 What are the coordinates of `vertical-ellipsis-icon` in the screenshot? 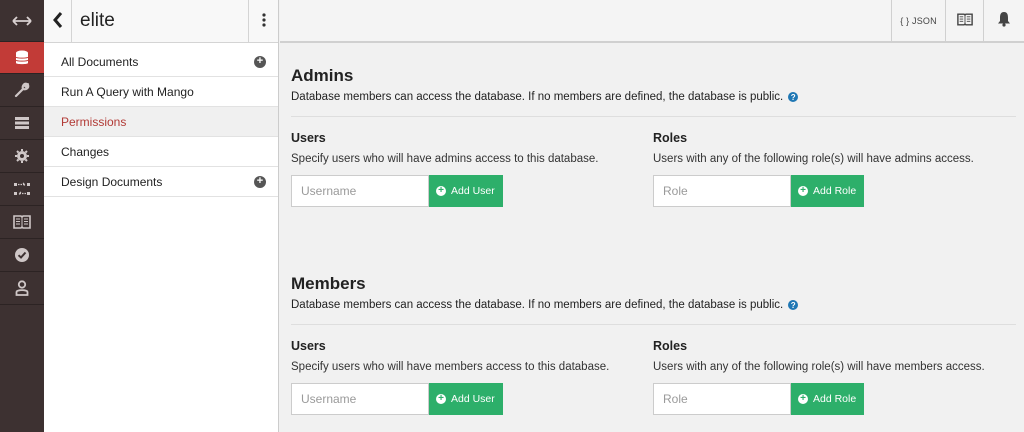 It's located at (263, 21).